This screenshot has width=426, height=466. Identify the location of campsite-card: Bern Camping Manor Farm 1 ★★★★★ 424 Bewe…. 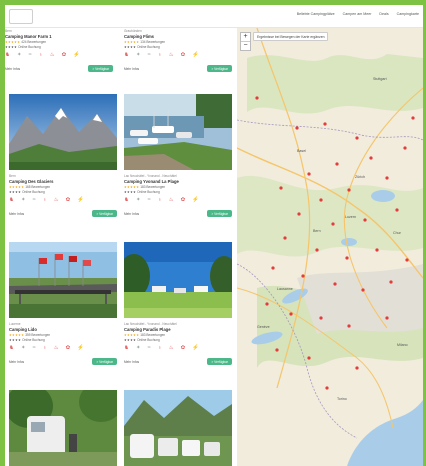
(59, 50).